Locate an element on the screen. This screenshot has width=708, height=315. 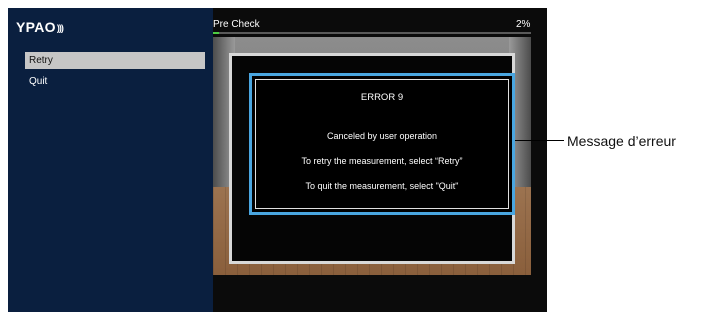
sound-waves-icon: ))) is located at coordinates (60, 28).